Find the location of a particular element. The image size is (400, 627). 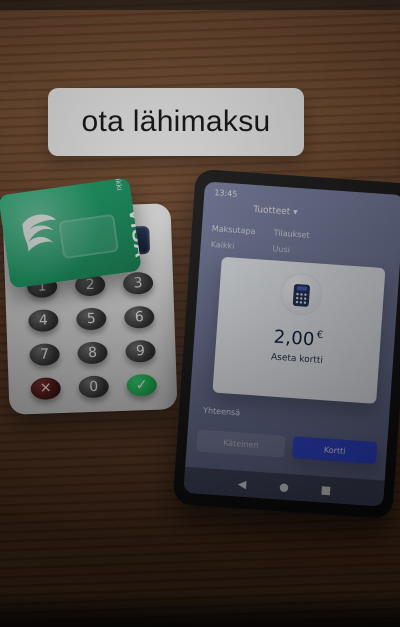

keypad-key-cancel: ✕ is located at coordinates (46, 389).